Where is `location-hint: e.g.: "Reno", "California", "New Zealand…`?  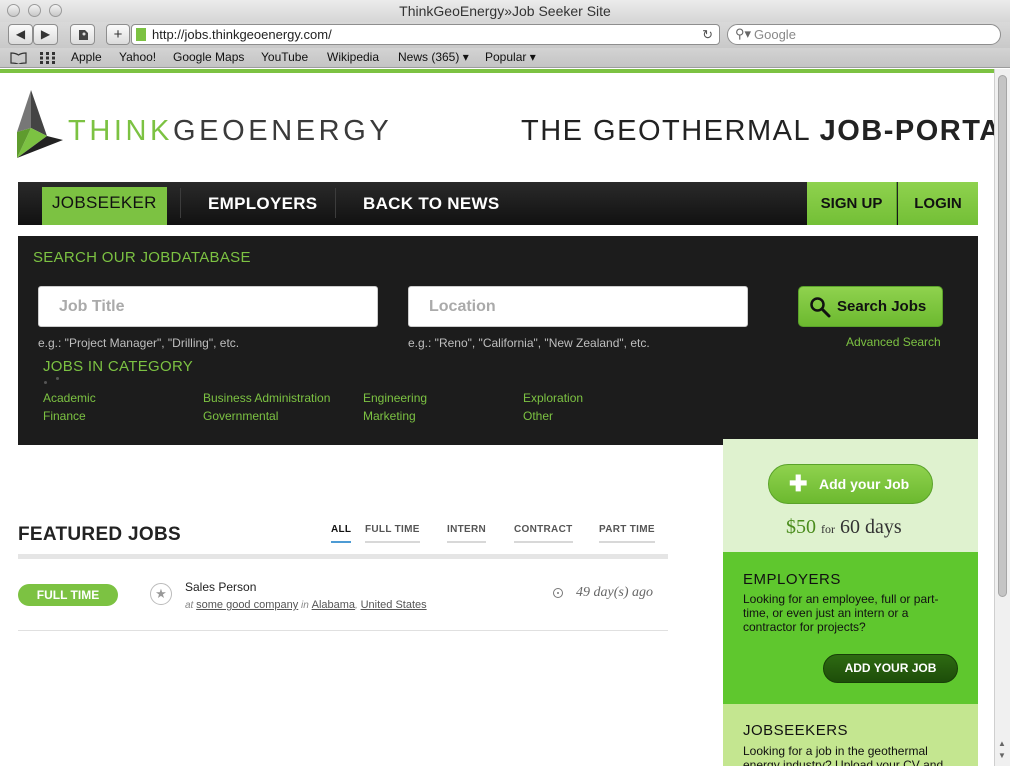 location-hint: e.g.: "Reno", "California", "New Zealand… is located at coordinates (529, 343).